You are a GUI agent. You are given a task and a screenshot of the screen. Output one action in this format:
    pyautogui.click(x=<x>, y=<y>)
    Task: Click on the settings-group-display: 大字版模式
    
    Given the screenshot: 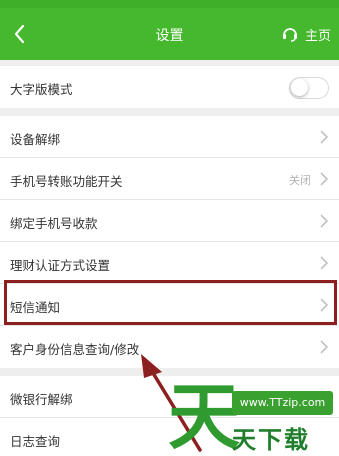 What is the action you would take?
    pyautogui.click(x=169, y=87)
    